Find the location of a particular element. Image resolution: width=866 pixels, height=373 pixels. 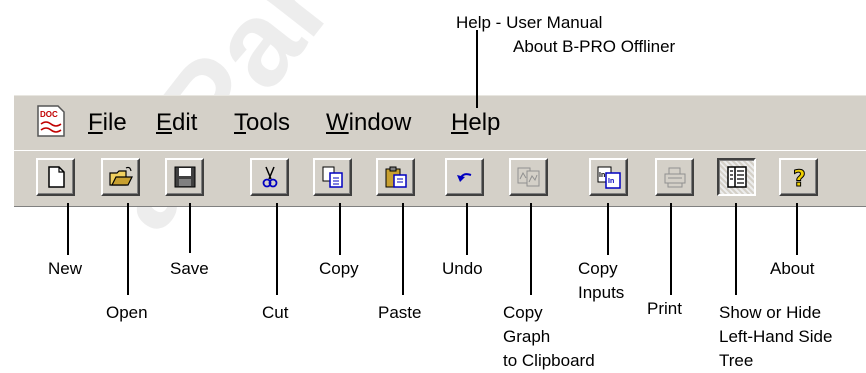

callout-show-hide-line1: Show or Hide is located at coordinates (770, 312).